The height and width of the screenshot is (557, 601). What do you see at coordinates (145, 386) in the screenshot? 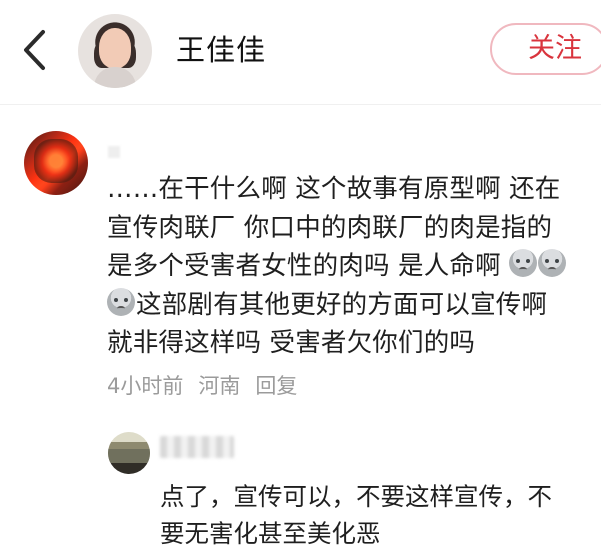
I see `comment-time: 4小时前` at bounding box center [145, 386].